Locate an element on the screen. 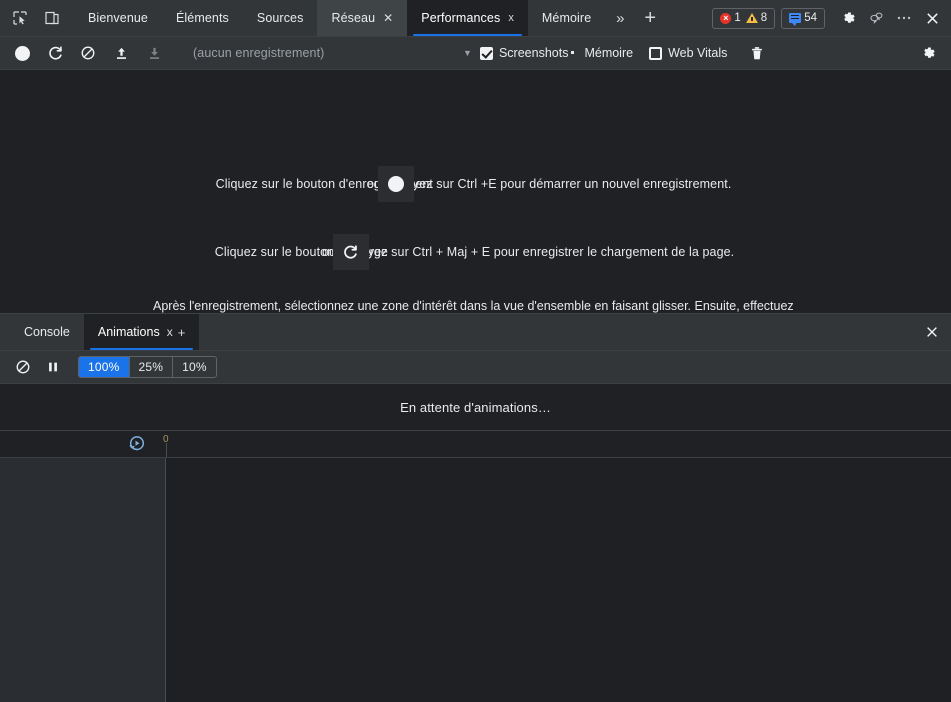 The image size is (951, 702). tab-sources: Sources is located at coordinates (280, 18).